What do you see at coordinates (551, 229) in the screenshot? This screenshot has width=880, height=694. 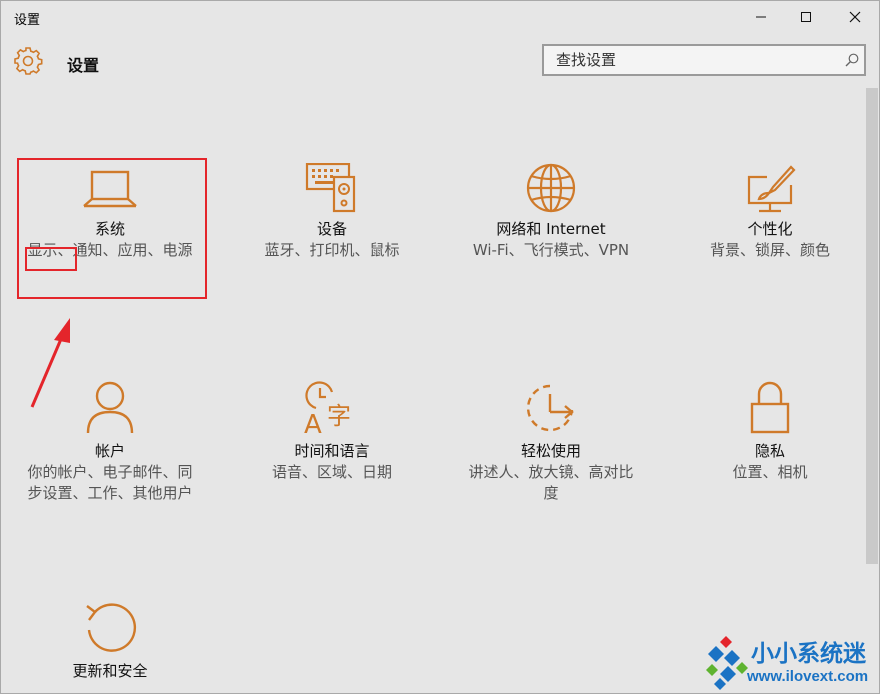 I see `tile-network-title: 网络和 Internet` at bounding box center [551, 229].